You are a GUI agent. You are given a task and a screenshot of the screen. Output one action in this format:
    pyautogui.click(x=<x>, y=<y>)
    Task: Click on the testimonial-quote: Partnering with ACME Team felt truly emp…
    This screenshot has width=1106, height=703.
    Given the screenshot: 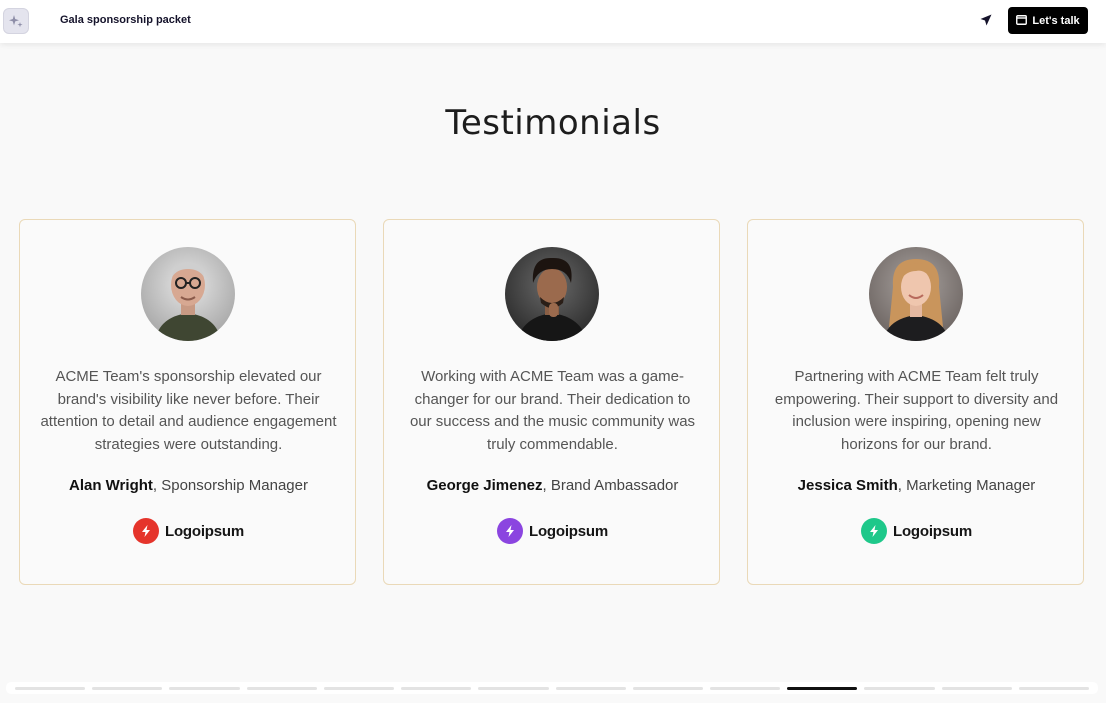 What is the action you would take?
    pyautogui.click(x=916, y=410)
    